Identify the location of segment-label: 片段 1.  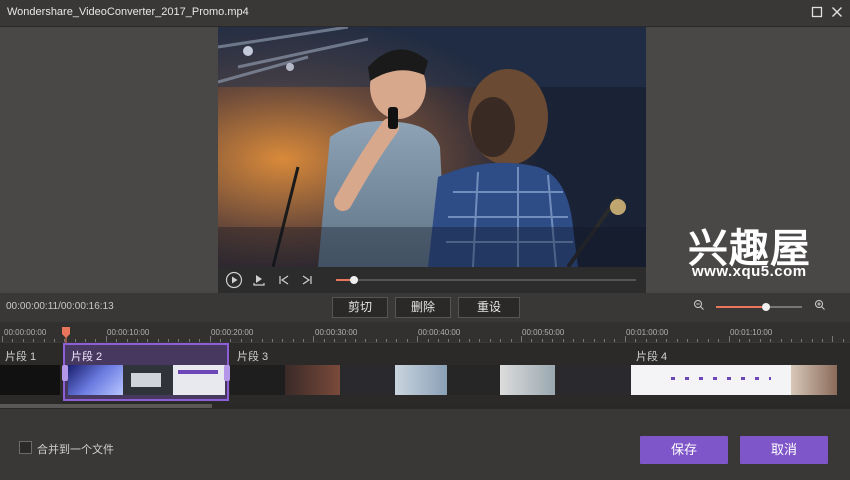
(21, 357).